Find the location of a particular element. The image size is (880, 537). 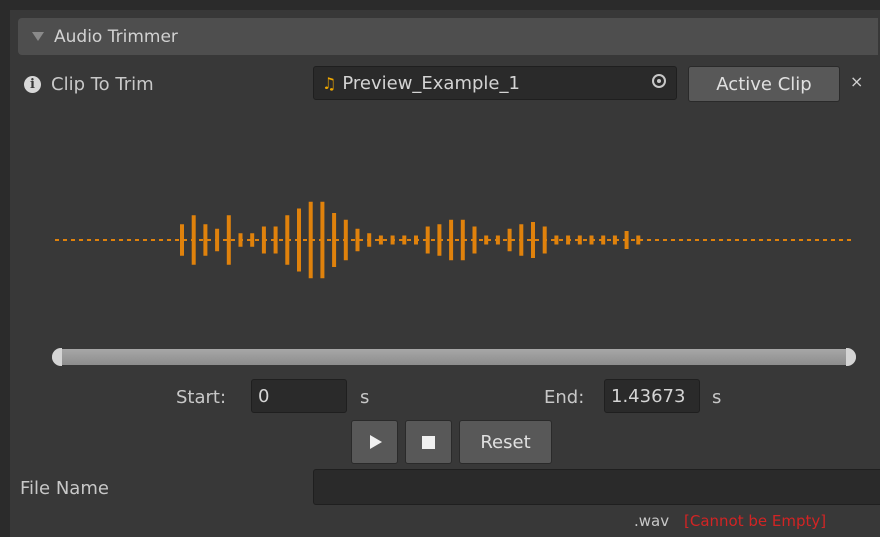

end-handle is located at coordinates (851, 357).